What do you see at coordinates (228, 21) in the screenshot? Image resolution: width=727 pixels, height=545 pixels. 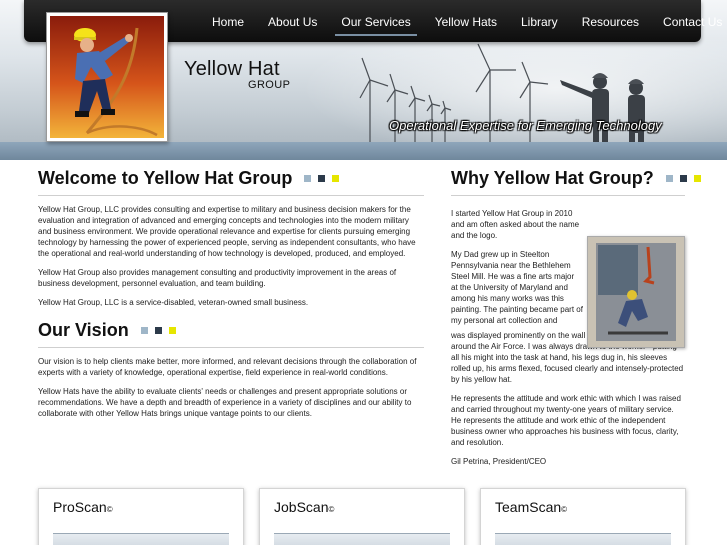 I see `nav-home: Home` at bounding box center [228, 21].